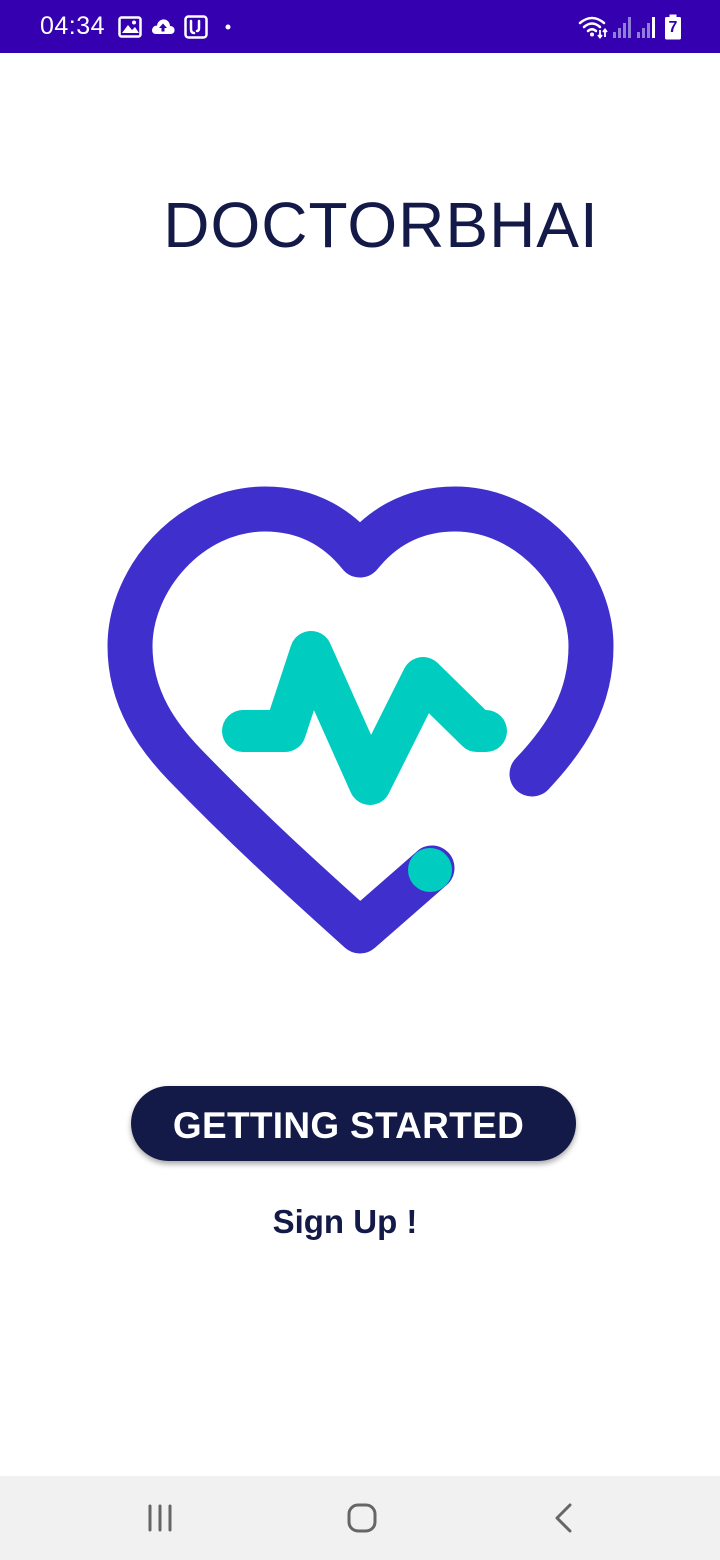  I want to click on cloud-upload-icon, so click(163, 26).